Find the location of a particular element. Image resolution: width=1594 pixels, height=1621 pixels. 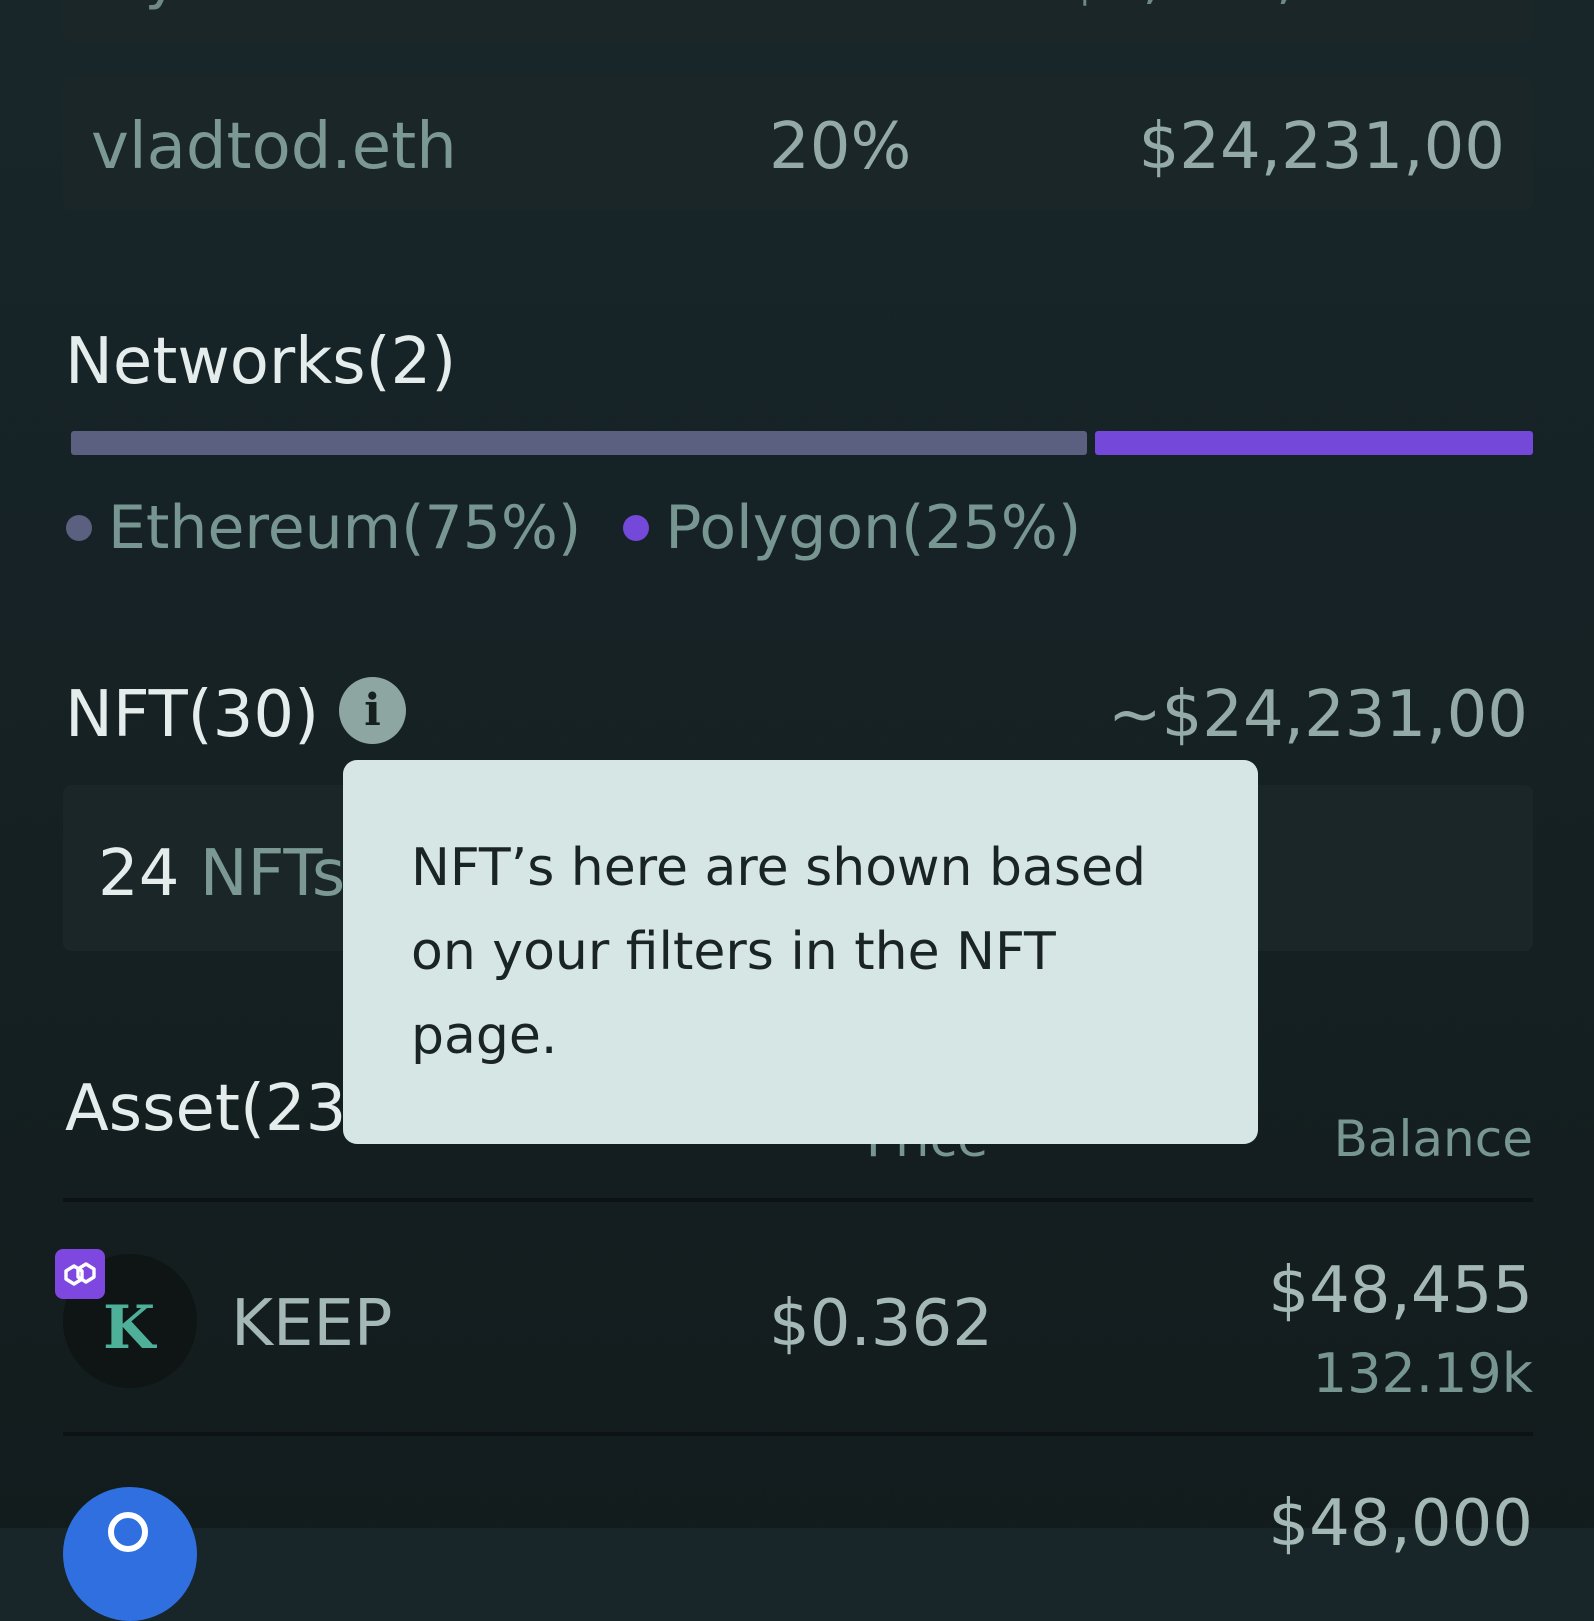

networks-legend: Ethereum(75%) Polygon(25%) is located at coordinates (594, 528).